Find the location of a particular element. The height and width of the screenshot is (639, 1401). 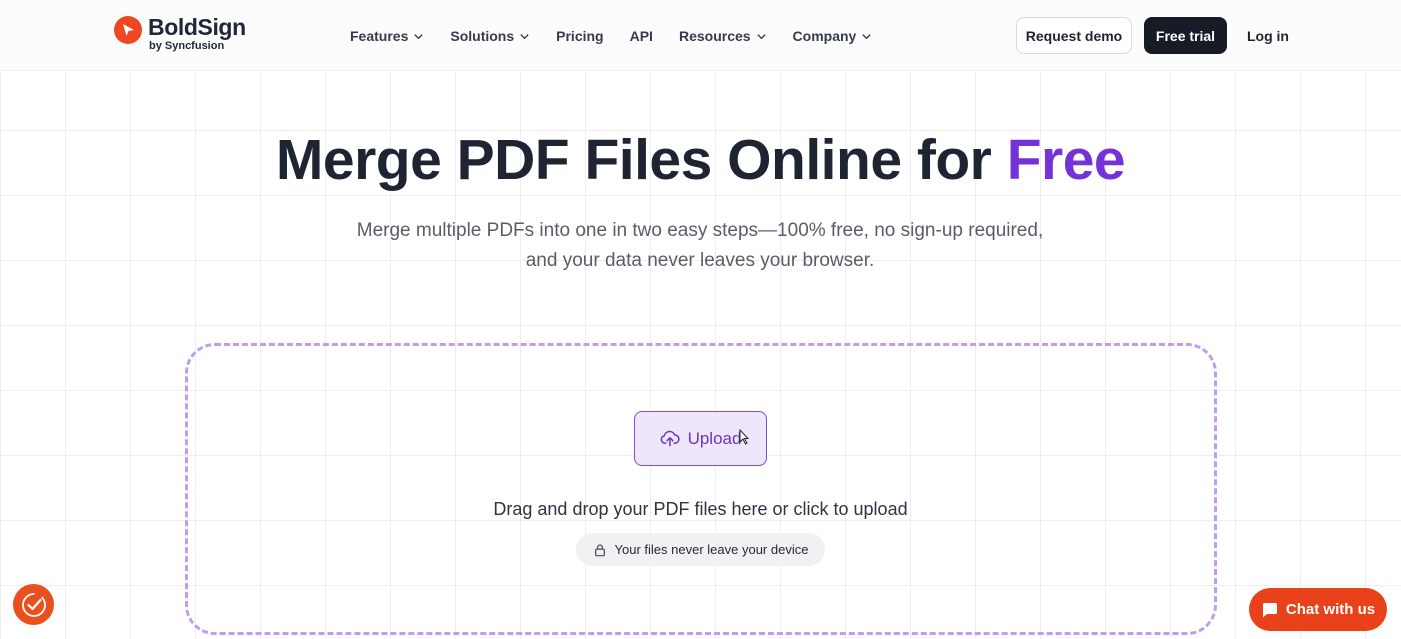

nav-item-pricing: Pricing is located at coordinates (579, 36).